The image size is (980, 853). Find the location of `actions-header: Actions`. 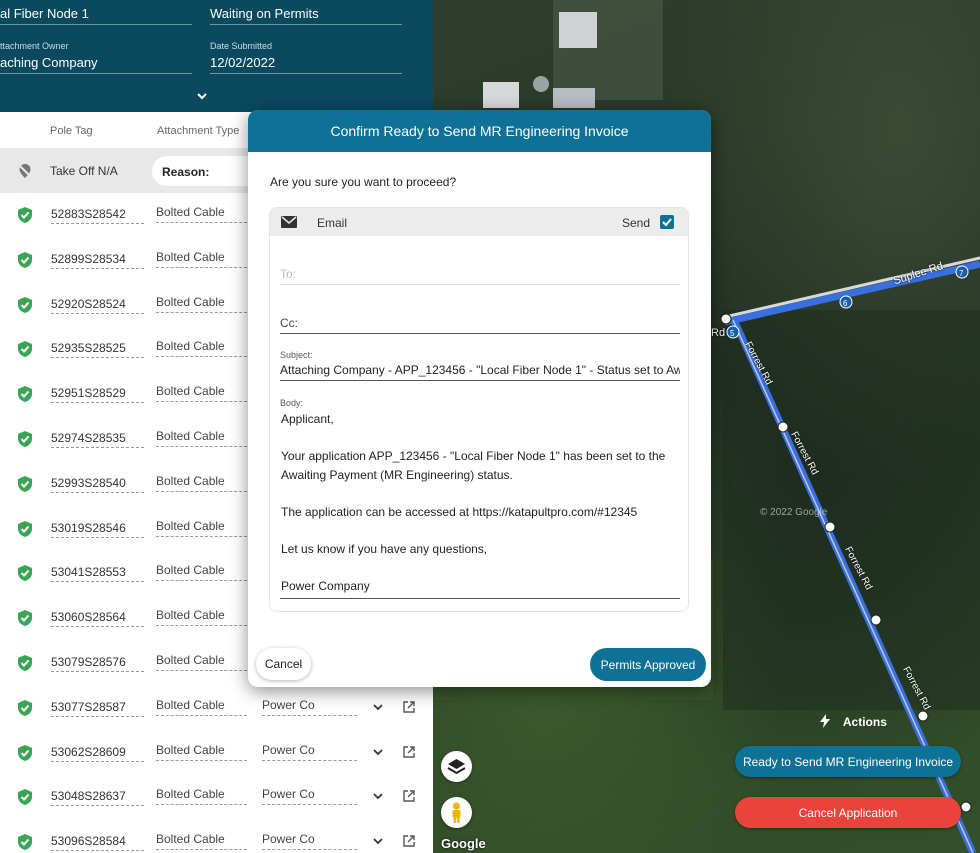

actions-header: Actions is located at coordinates (853, 721).